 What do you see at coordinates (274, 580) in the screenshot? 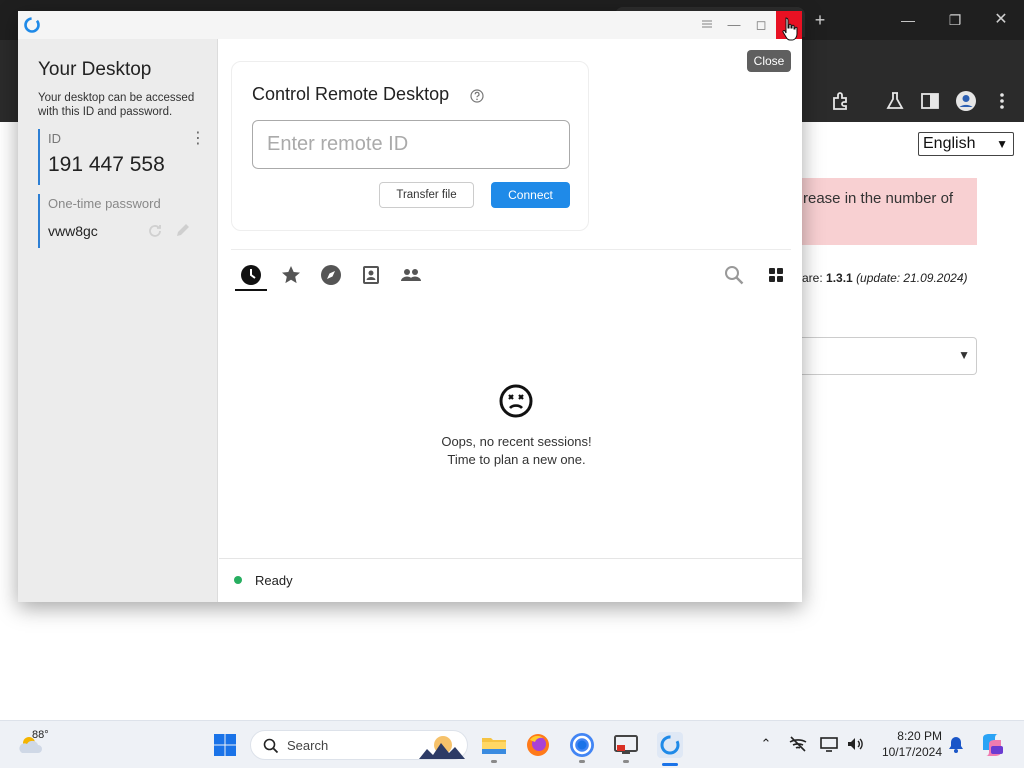
I see `status-text: Ready` at bounding box center [274, 580].